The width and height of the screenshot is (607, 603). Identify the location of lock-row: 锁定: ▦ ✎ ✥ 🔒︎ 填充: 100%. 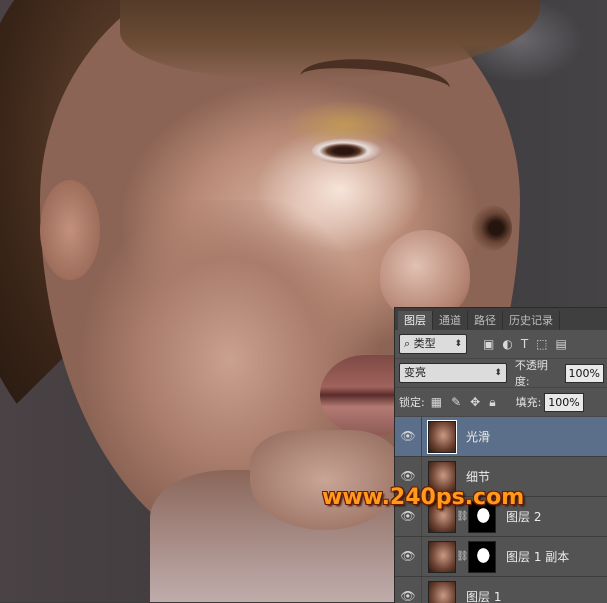
(501, 402).